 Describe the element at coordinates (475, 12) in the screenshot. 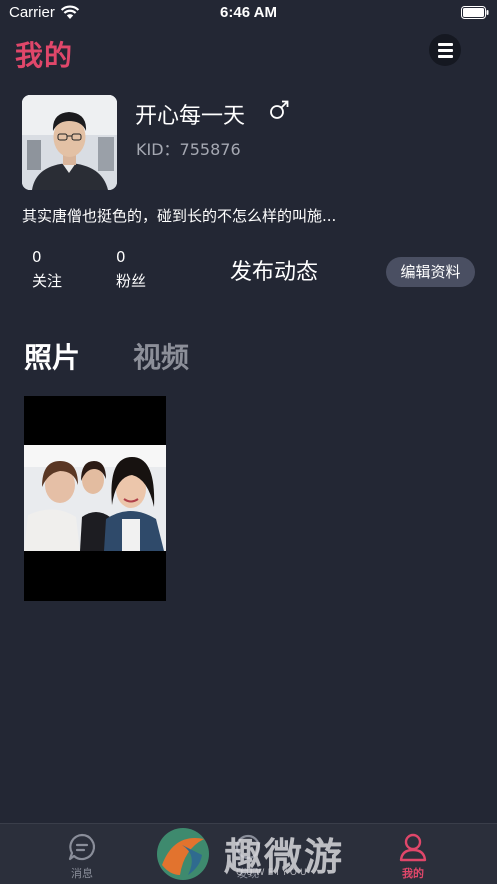

I see `battery-icon` at that location.